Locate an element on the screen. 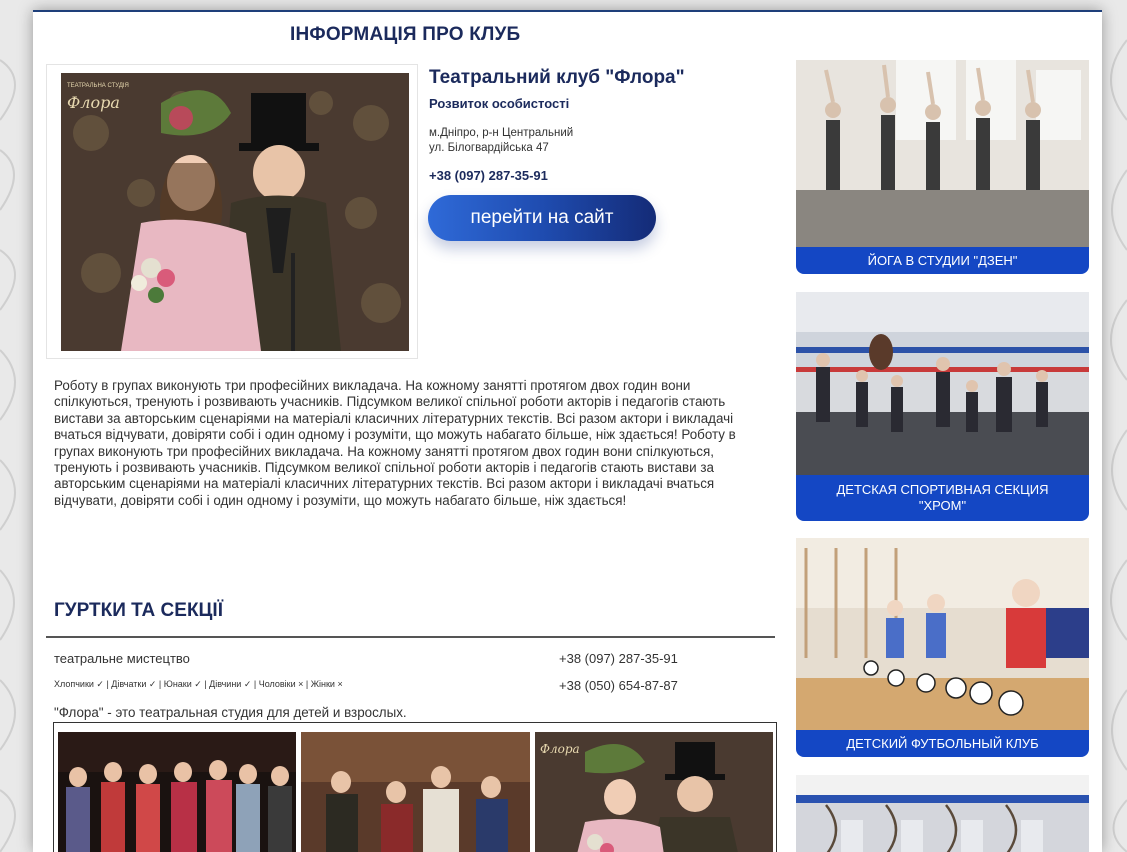 Image resolution: width=1127 pixels, height=852 pixels. card-image-football is located at coordinates (942, 635).